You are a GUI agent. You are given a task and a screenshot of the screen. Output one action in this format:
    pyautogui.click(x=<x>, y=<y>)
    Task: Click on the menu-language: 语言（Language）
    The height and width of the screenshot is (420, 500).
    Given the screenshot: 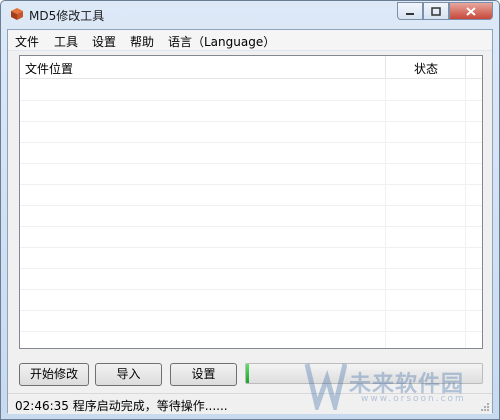 What is the action you would take?
    pyautogui.click(x=221, y=41)
    